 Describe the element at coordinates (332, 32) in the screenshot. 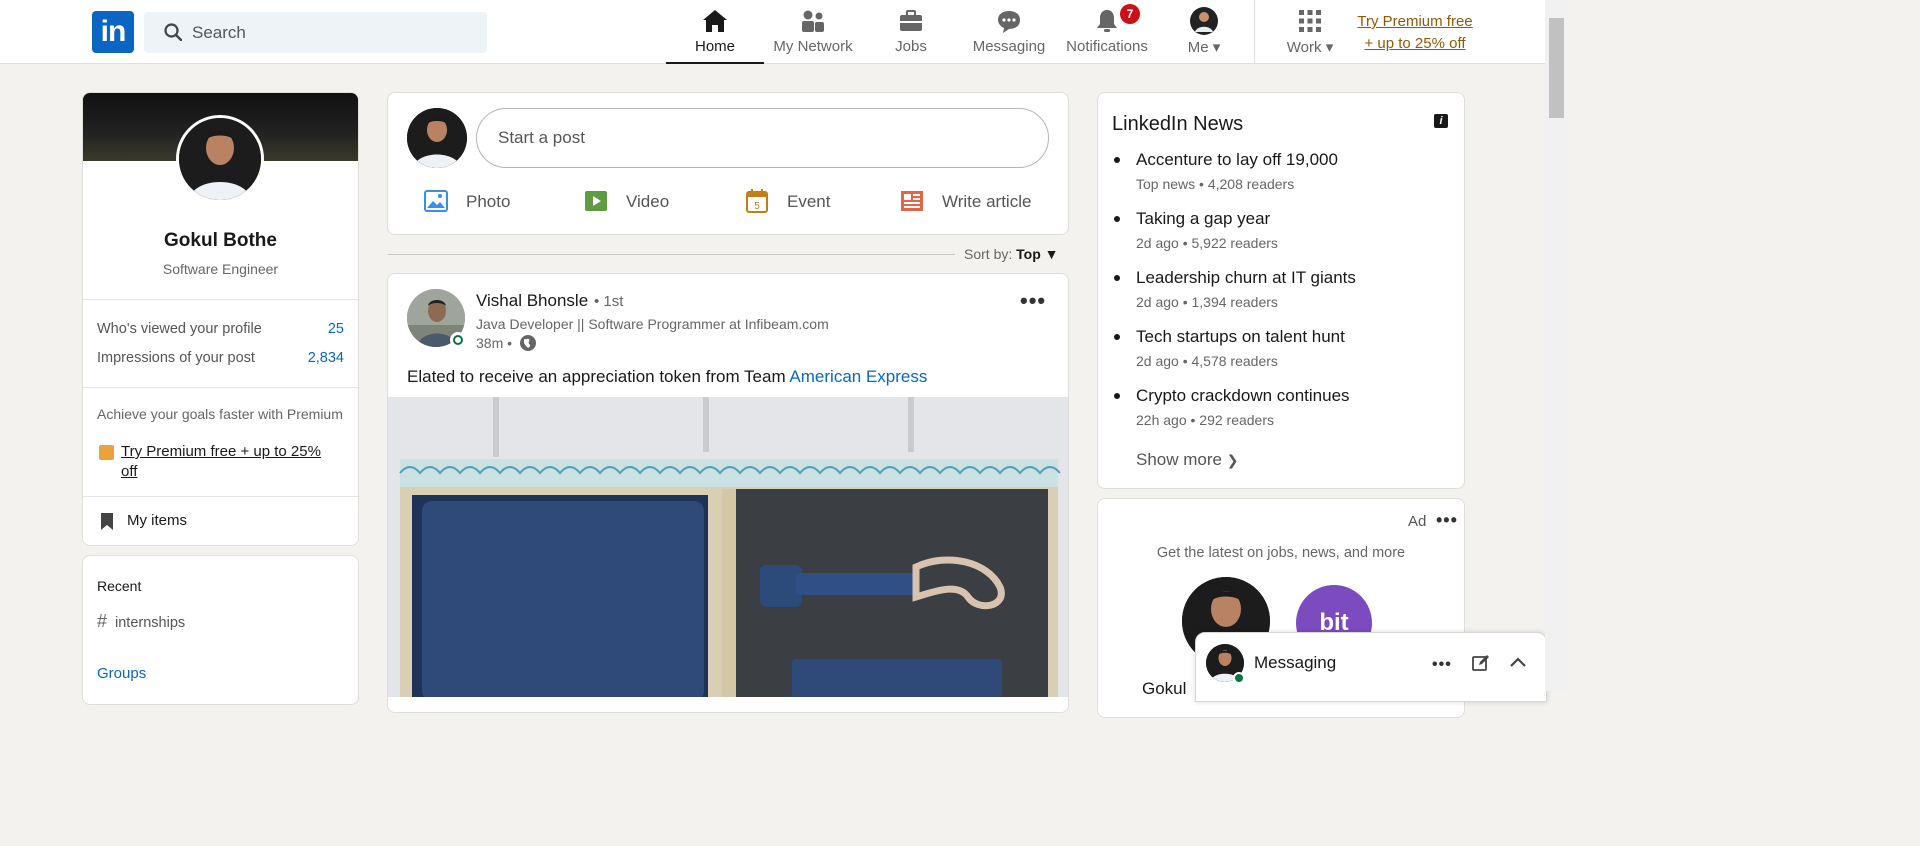

I see `search-input` at that location.